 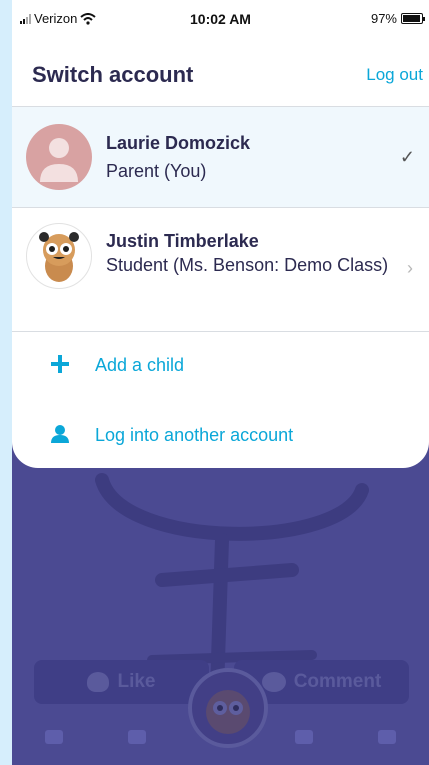 I want to click on like-label: Like, so click(x=136, y=681).